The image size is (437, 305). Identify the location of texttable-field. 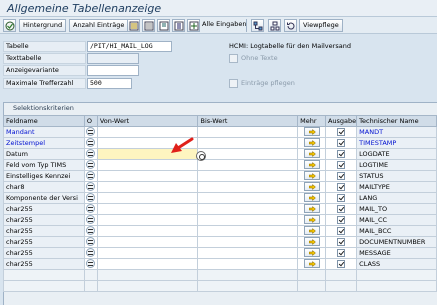
(113, 58).